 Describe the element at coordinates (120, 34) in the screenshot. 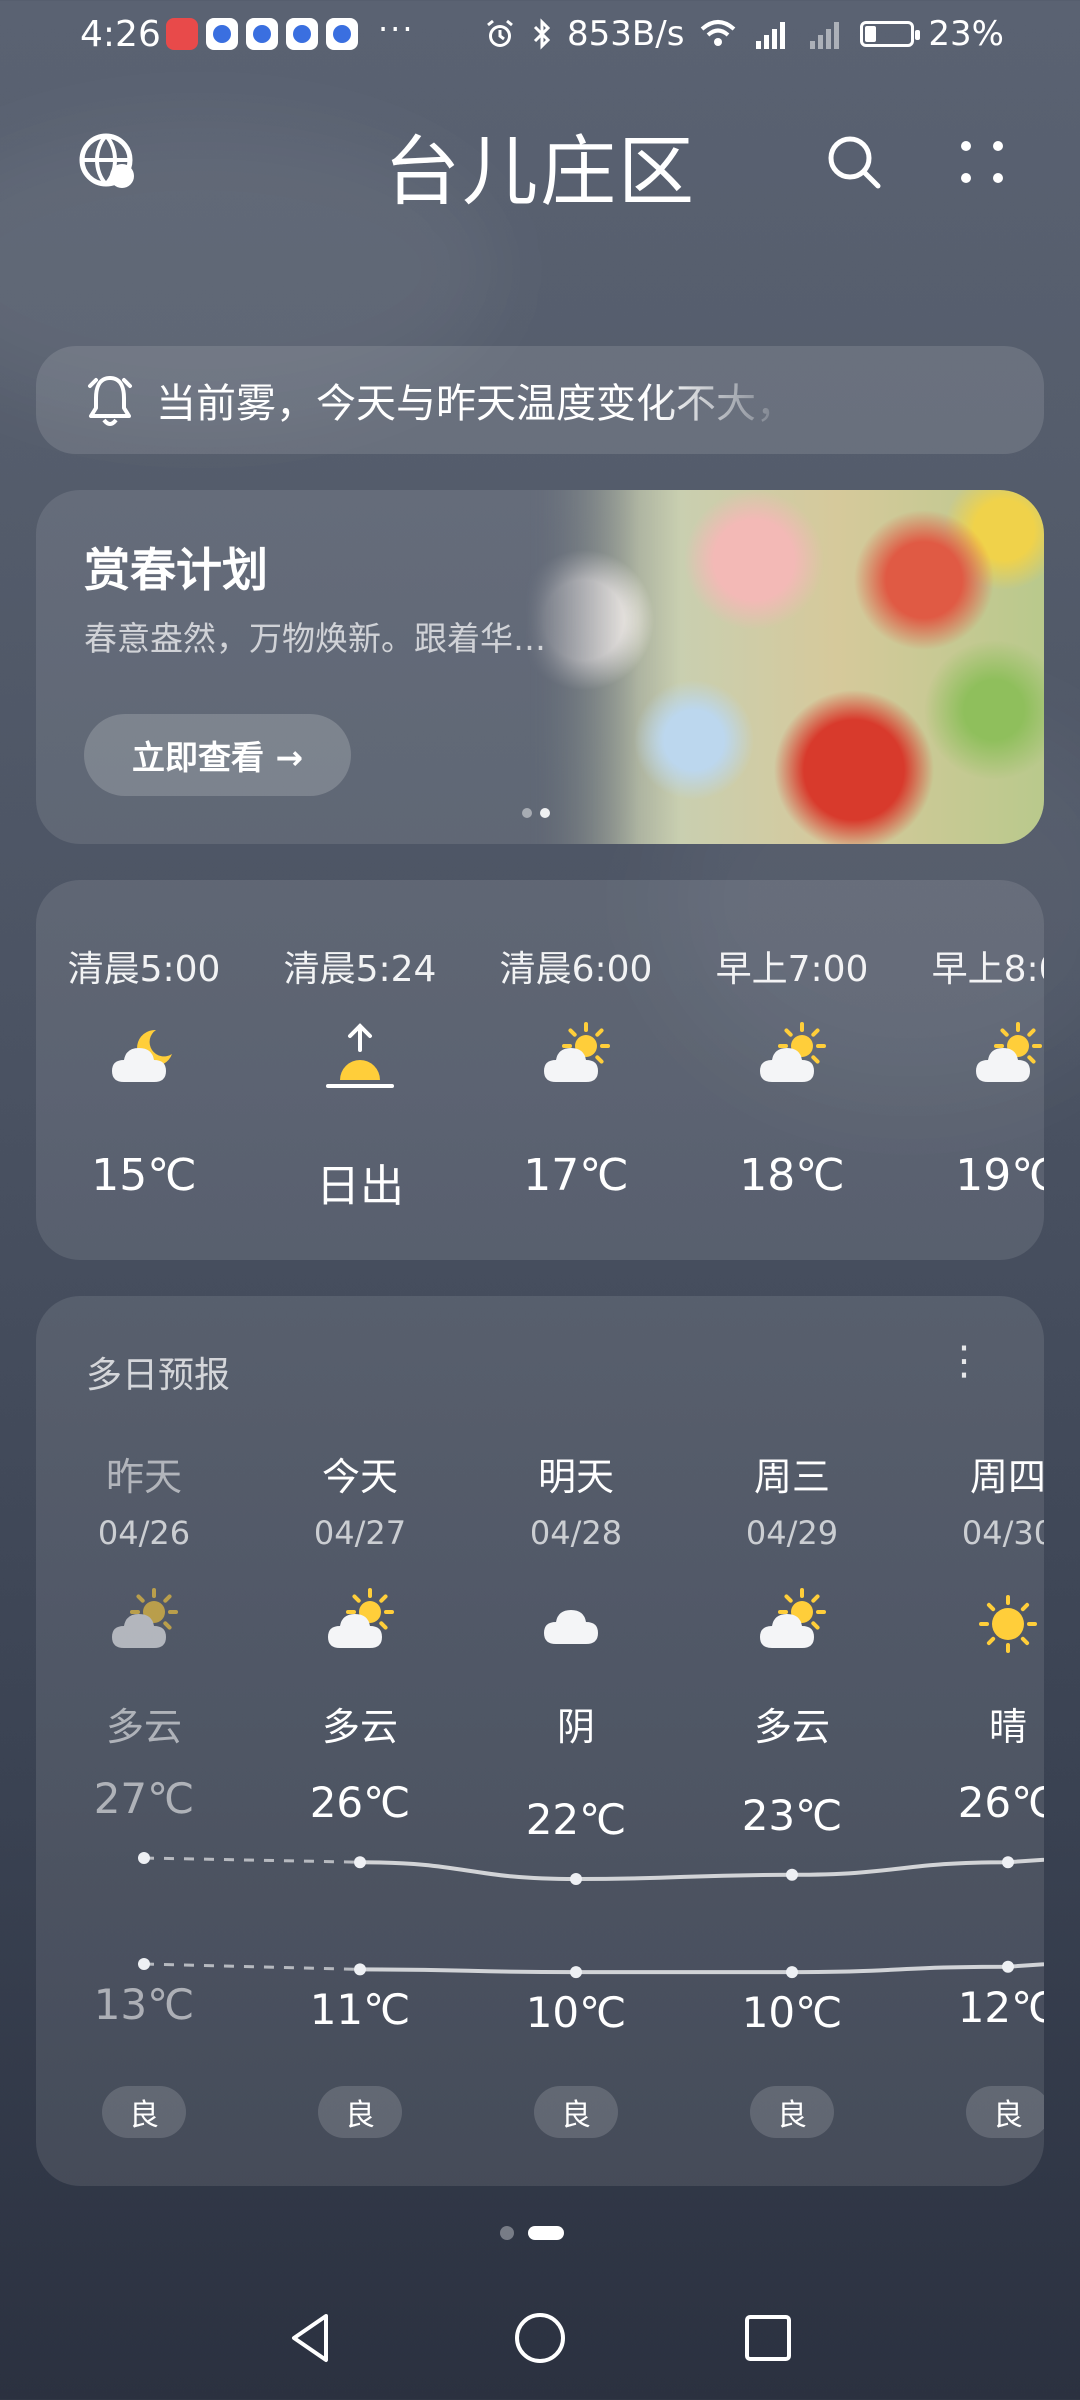

I see `status-time: 4:26` at that location.